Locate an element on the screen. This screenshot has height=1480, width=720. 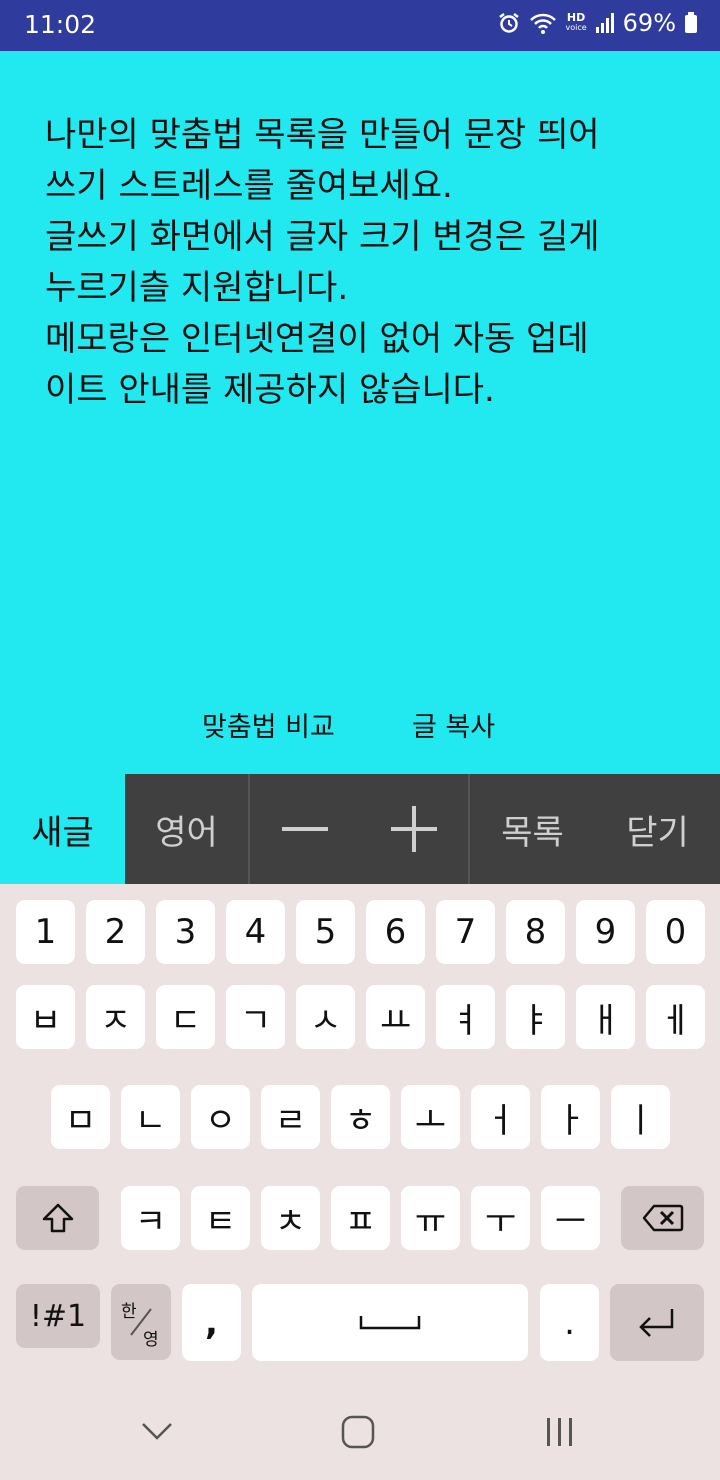
language-switch-key: 한 영 is located at coordinates (141, 1322).